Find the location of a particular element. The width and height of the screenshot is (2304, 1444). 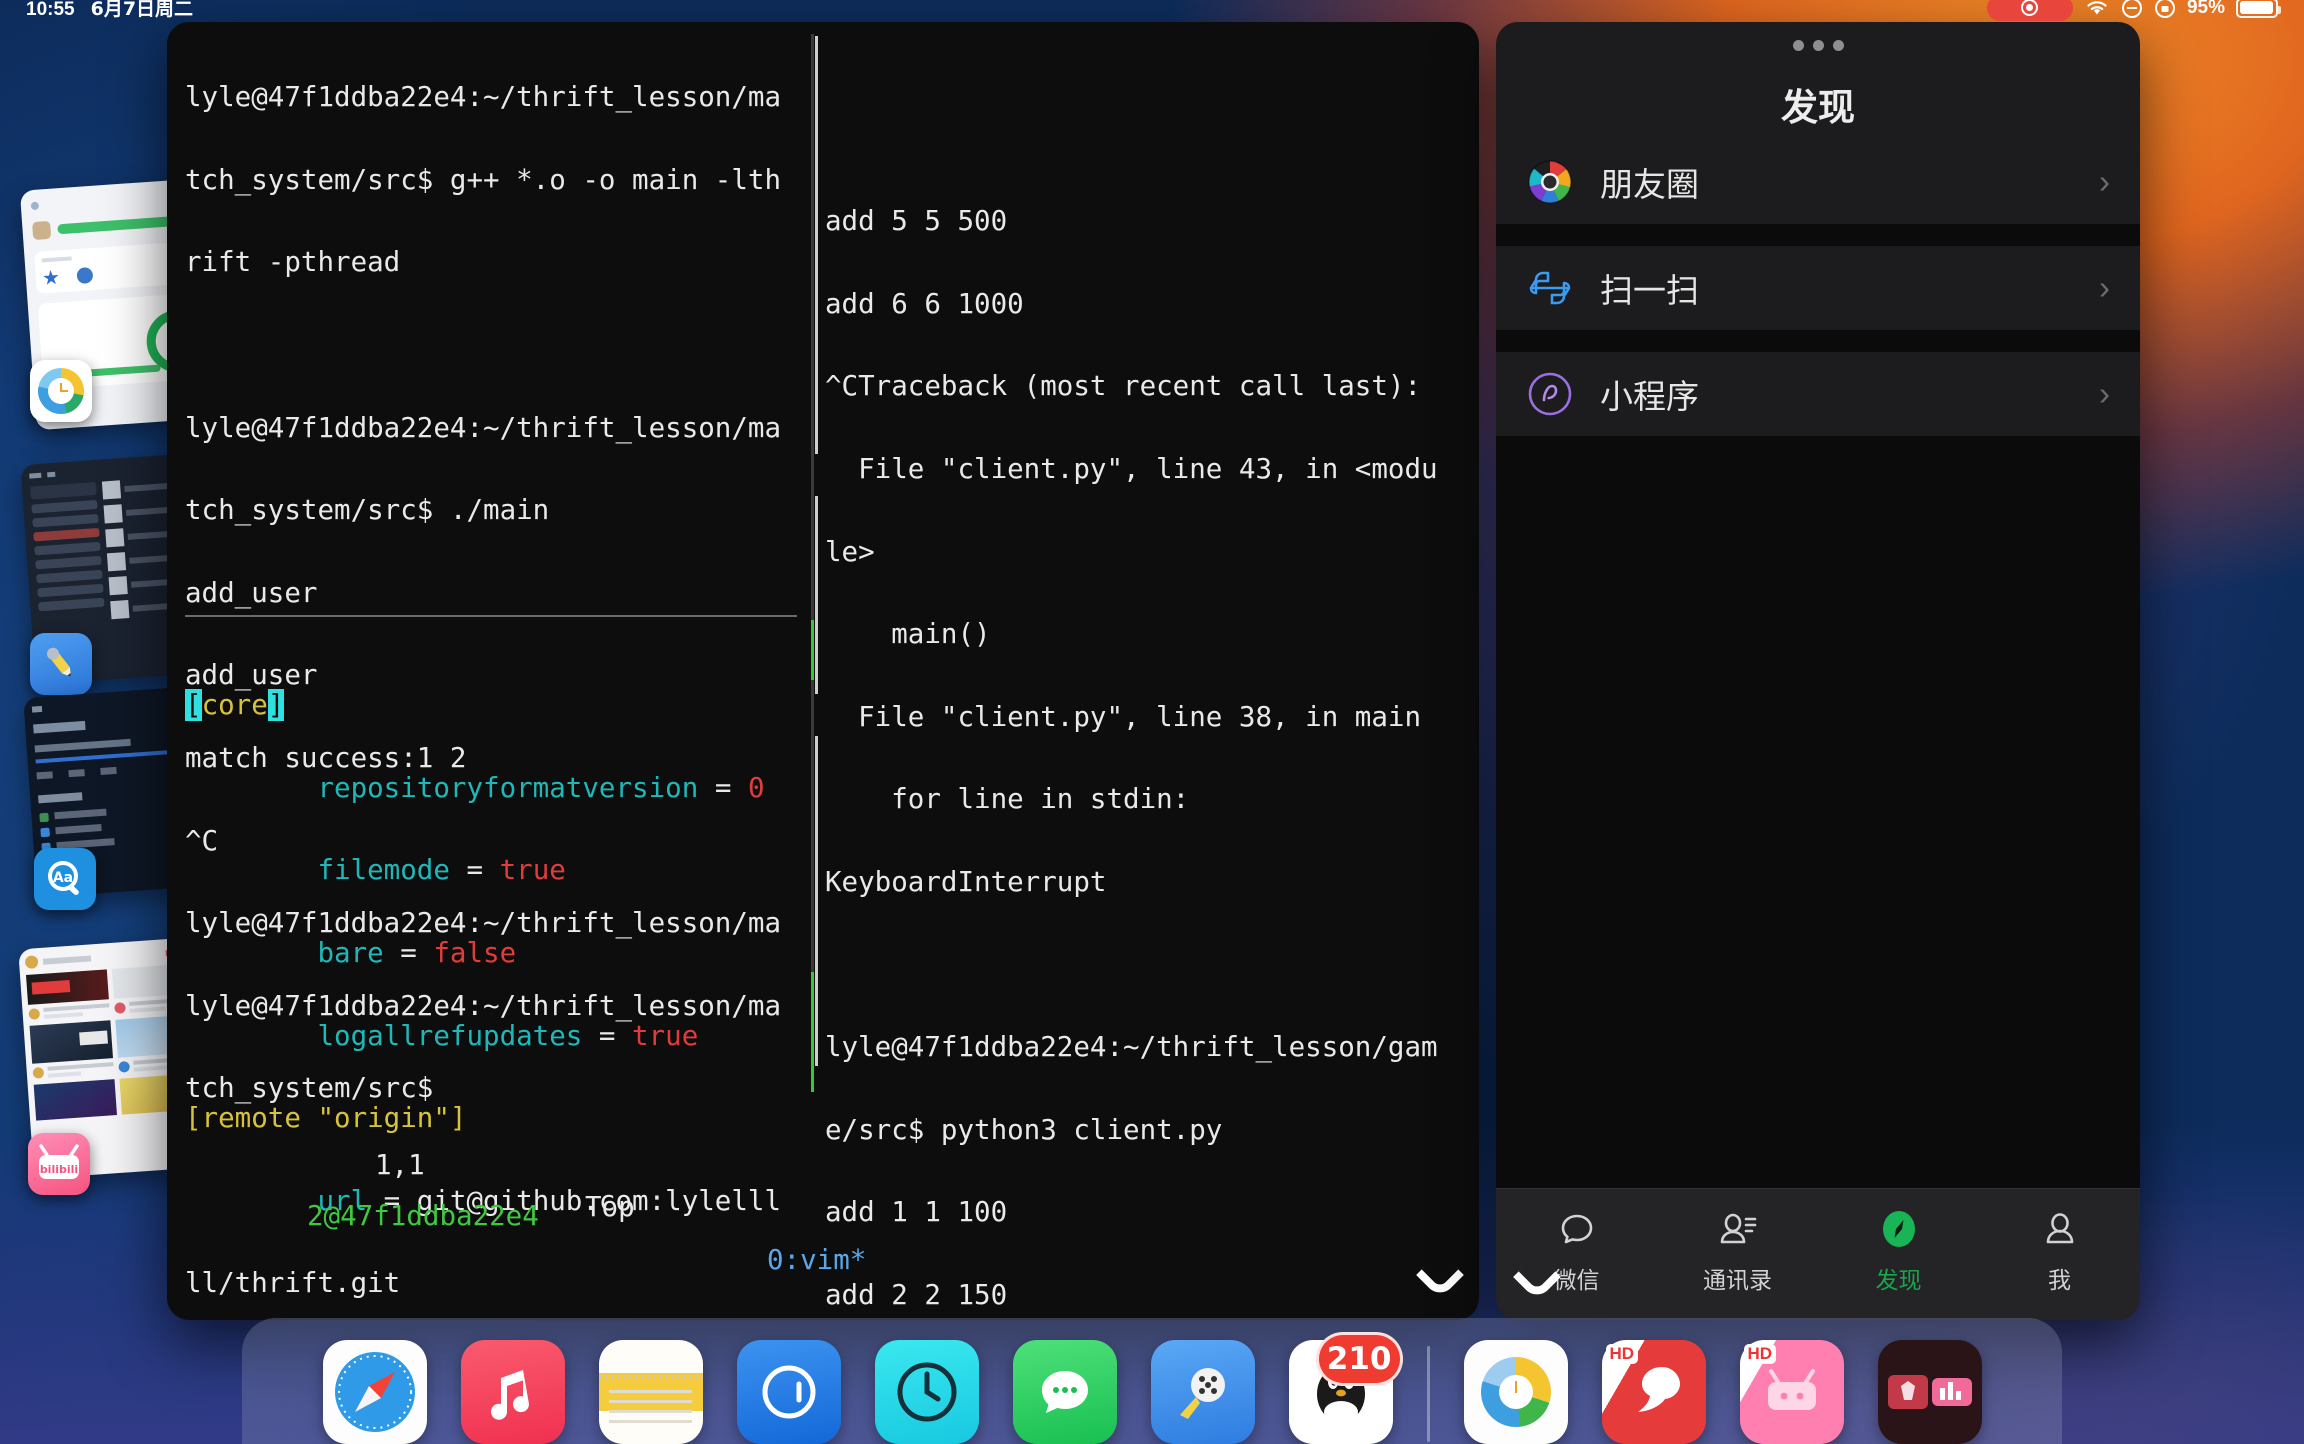

terminal-line: le> is located at coordinates (850, 551).